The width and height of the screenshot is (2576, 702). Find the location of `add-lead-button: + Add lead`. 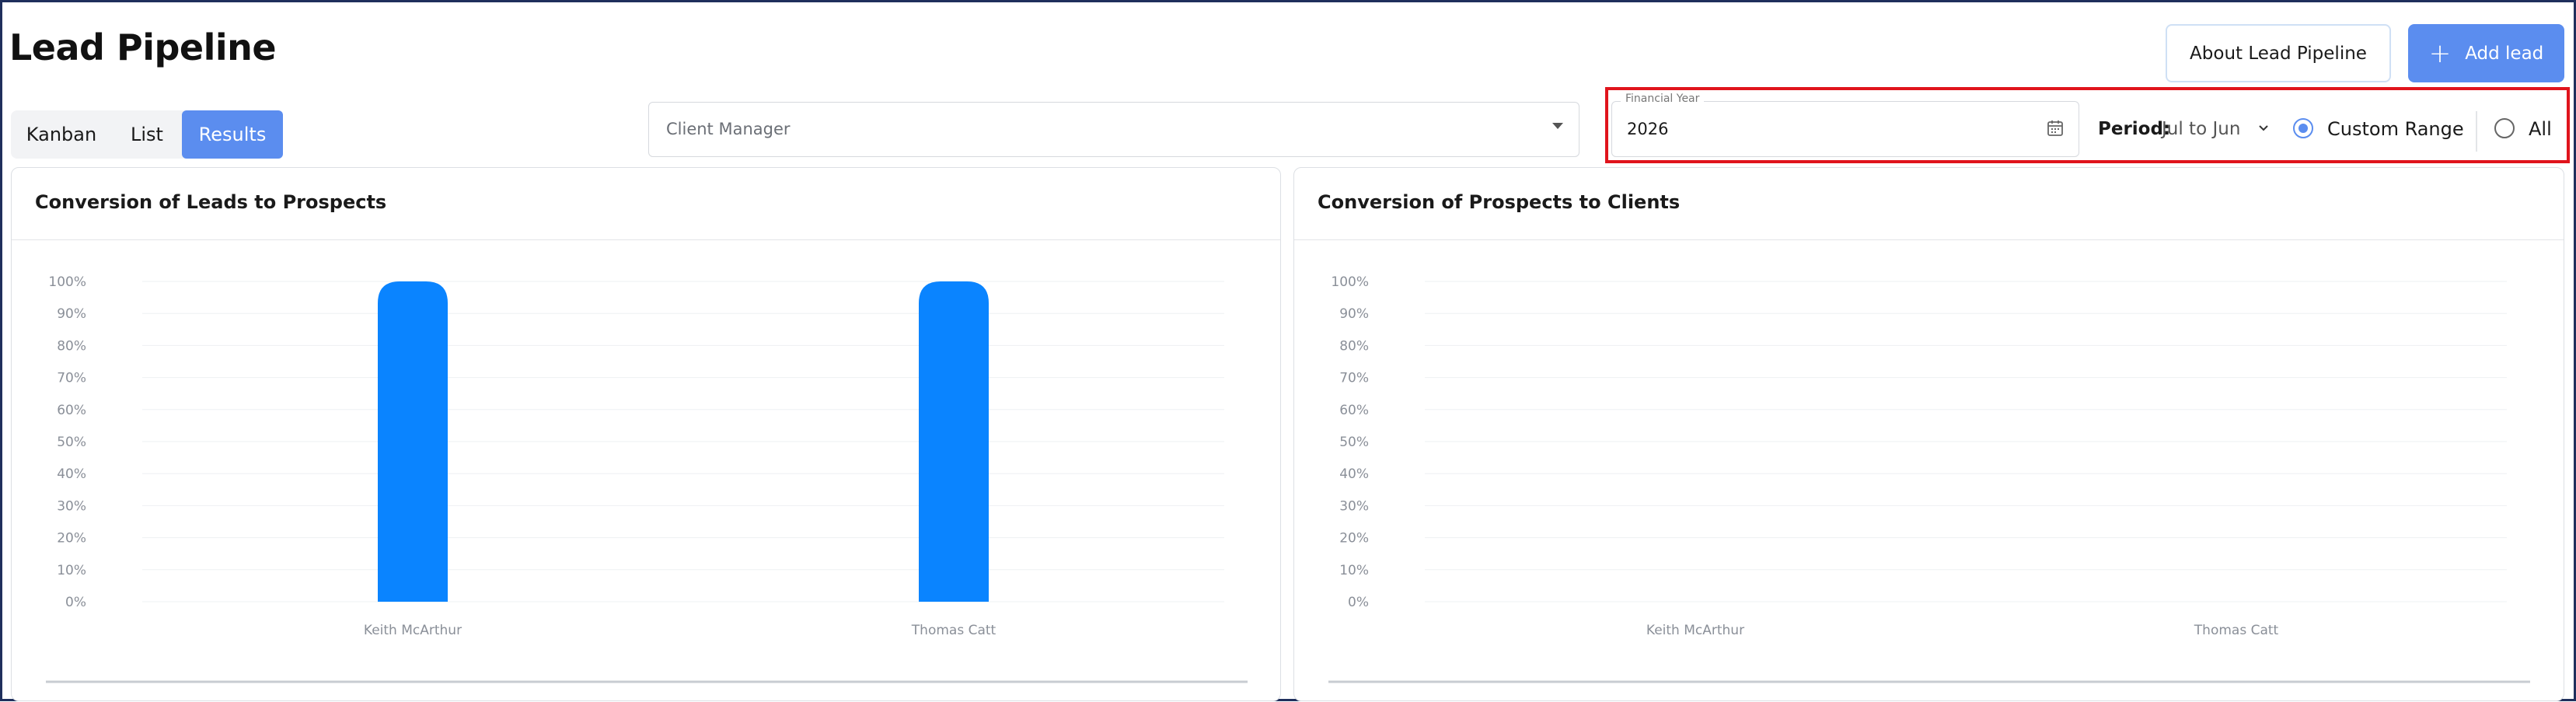

add-lead-button: + Add lead is located at coordinates (2486, 53).